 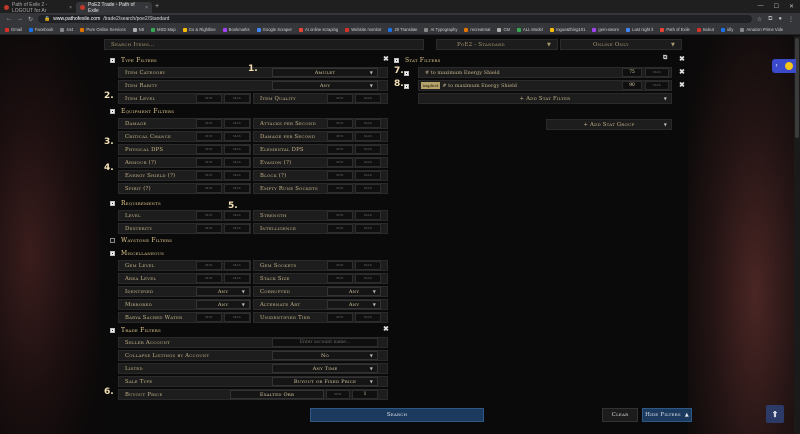 I want to click on bookmark-item: ALL Model, so click(x=529, y=29).